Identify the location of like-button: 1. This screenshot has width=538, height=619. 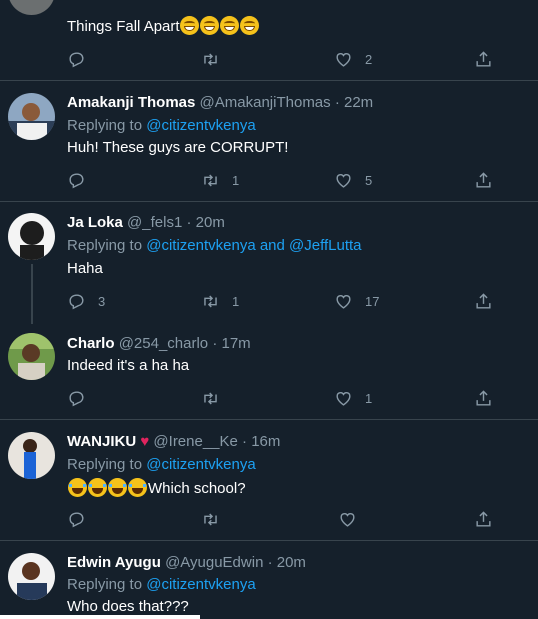
(353, 398).